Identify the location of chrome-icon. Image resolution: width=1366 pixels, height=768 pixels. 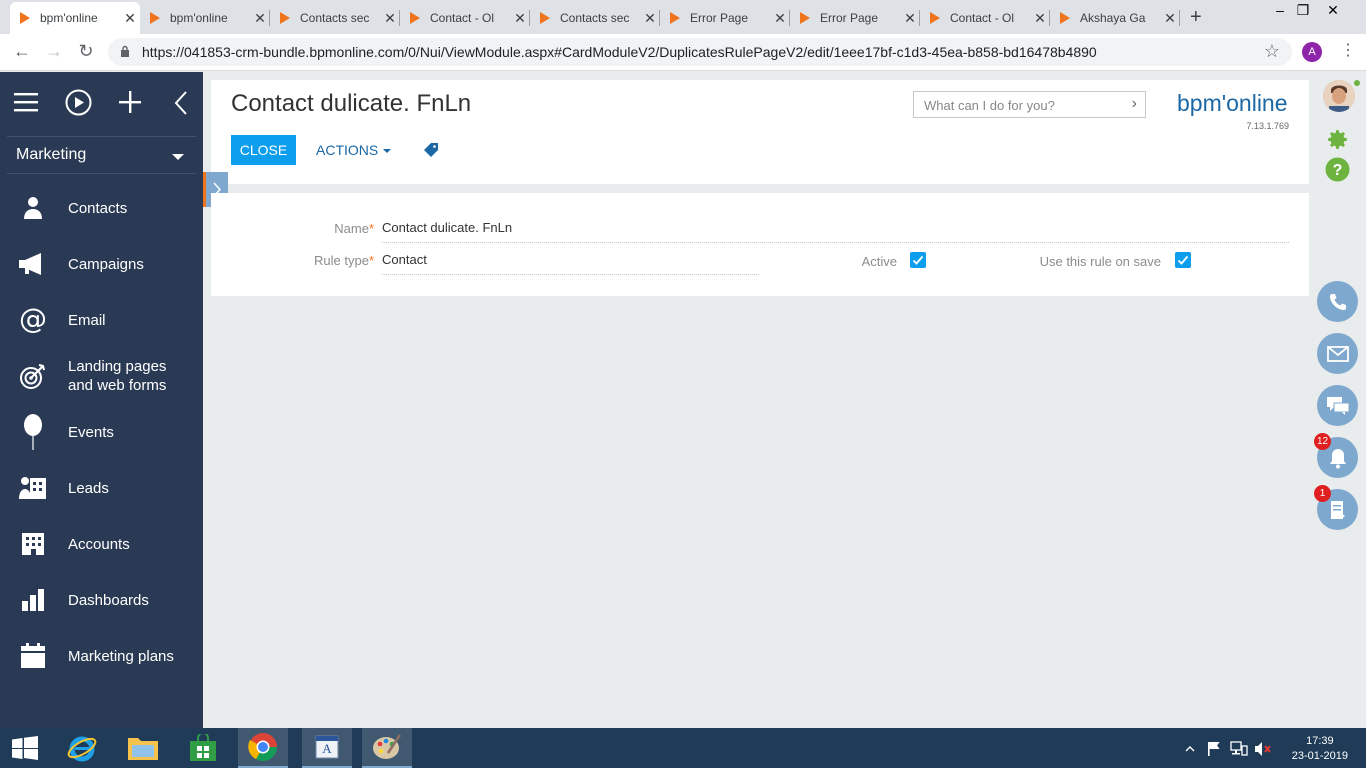
(262, 747).